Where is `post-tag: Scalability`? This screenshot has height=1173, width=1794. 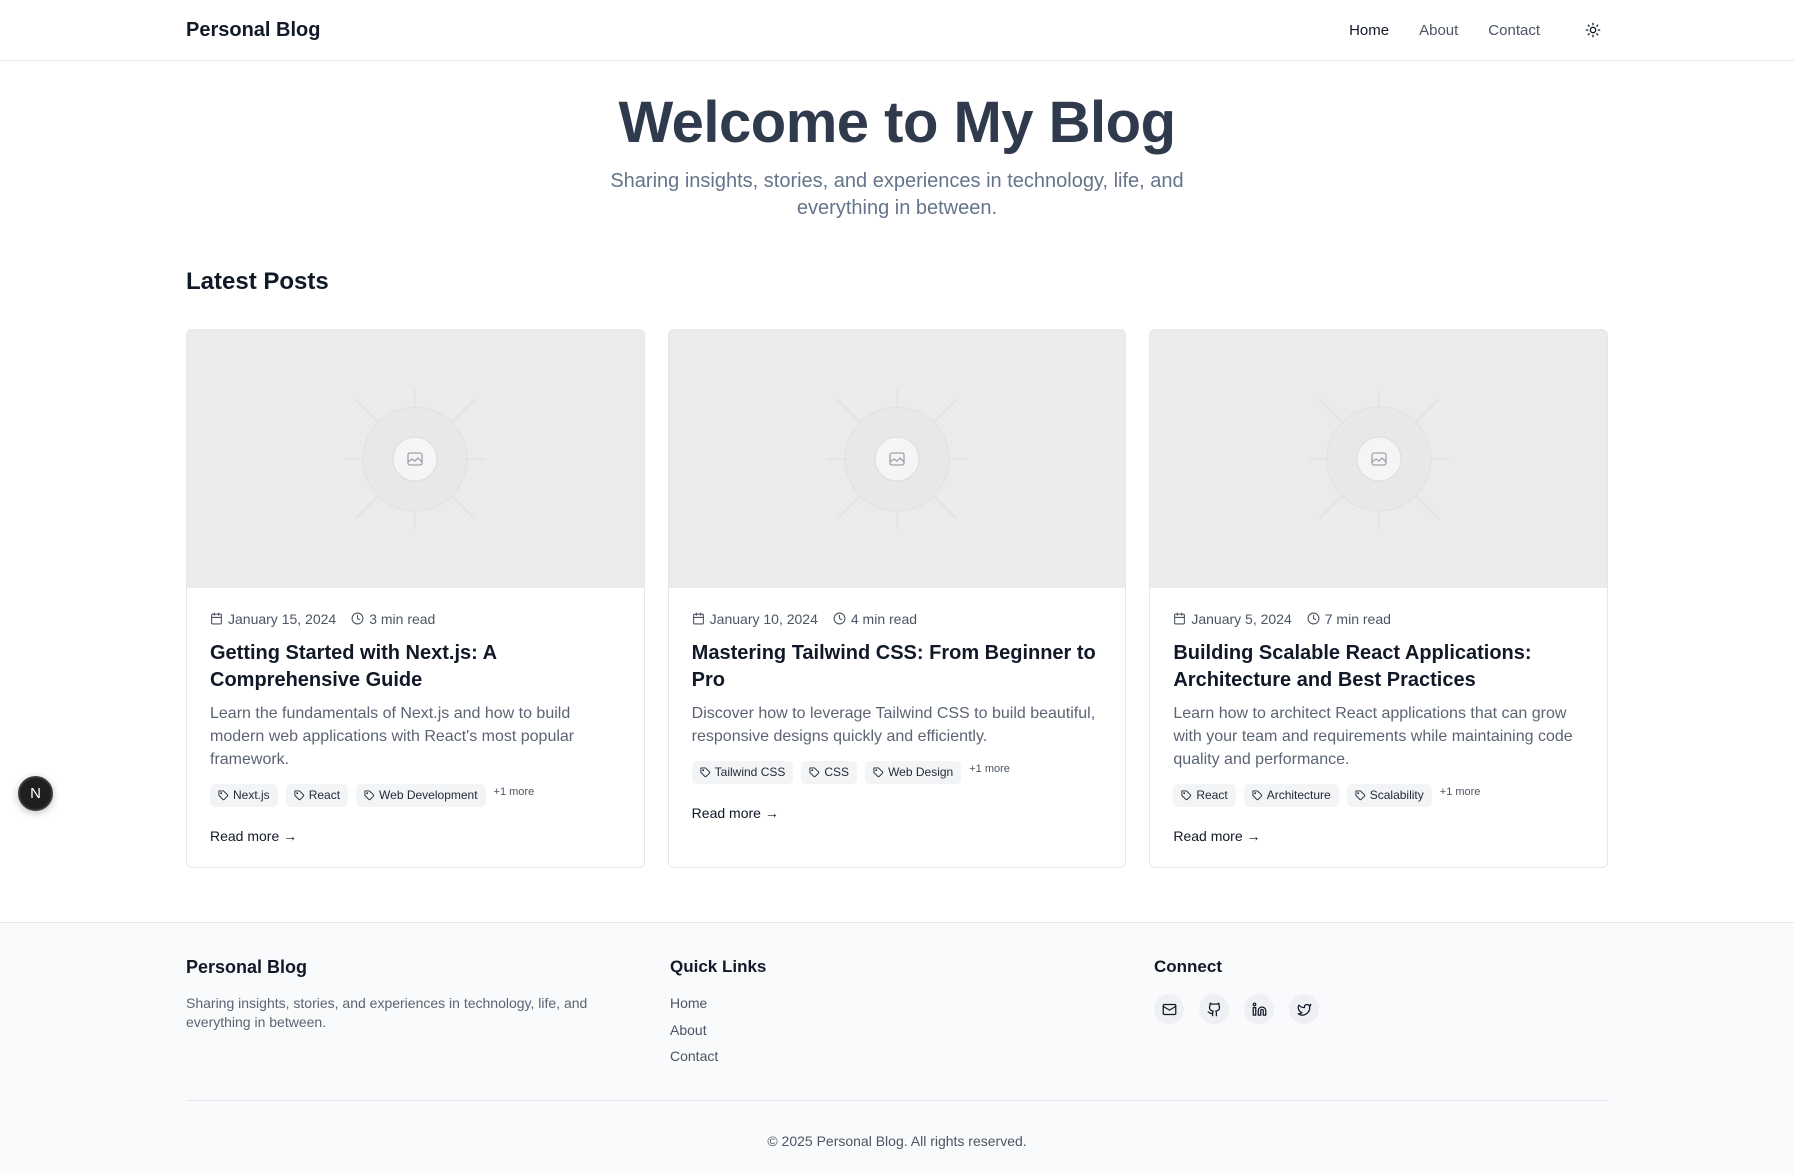 post-tag: Scalability is located at coordinates (1389, 795).